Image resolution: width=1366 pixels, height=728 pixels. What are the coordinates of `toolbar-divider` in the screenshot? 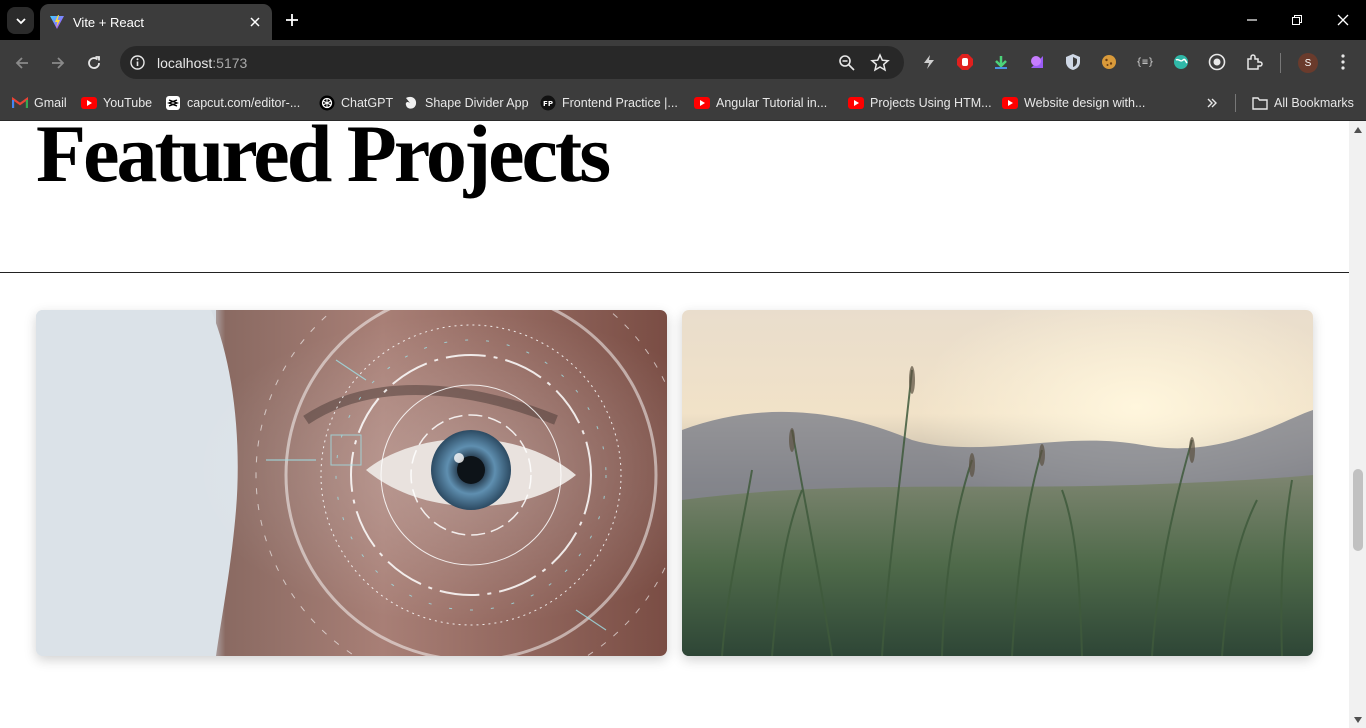 It's located at (1280, 63).